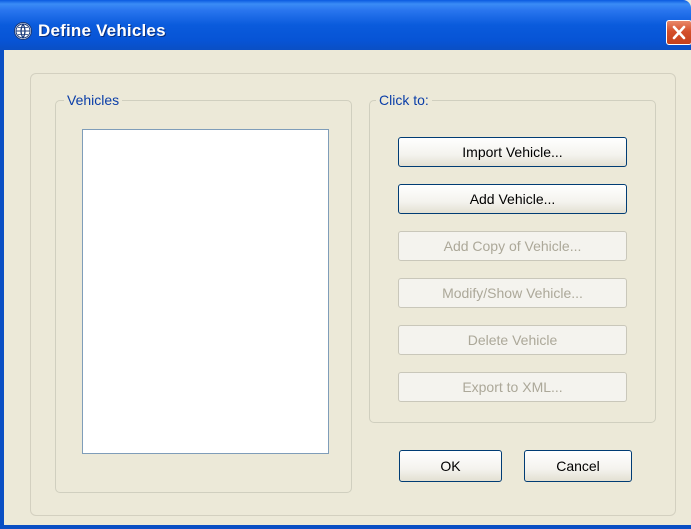  What do you see at coordinates (578, 466) in the screenshot?
I see `cancel-button: Cancel` at bounding box center [578, 466].